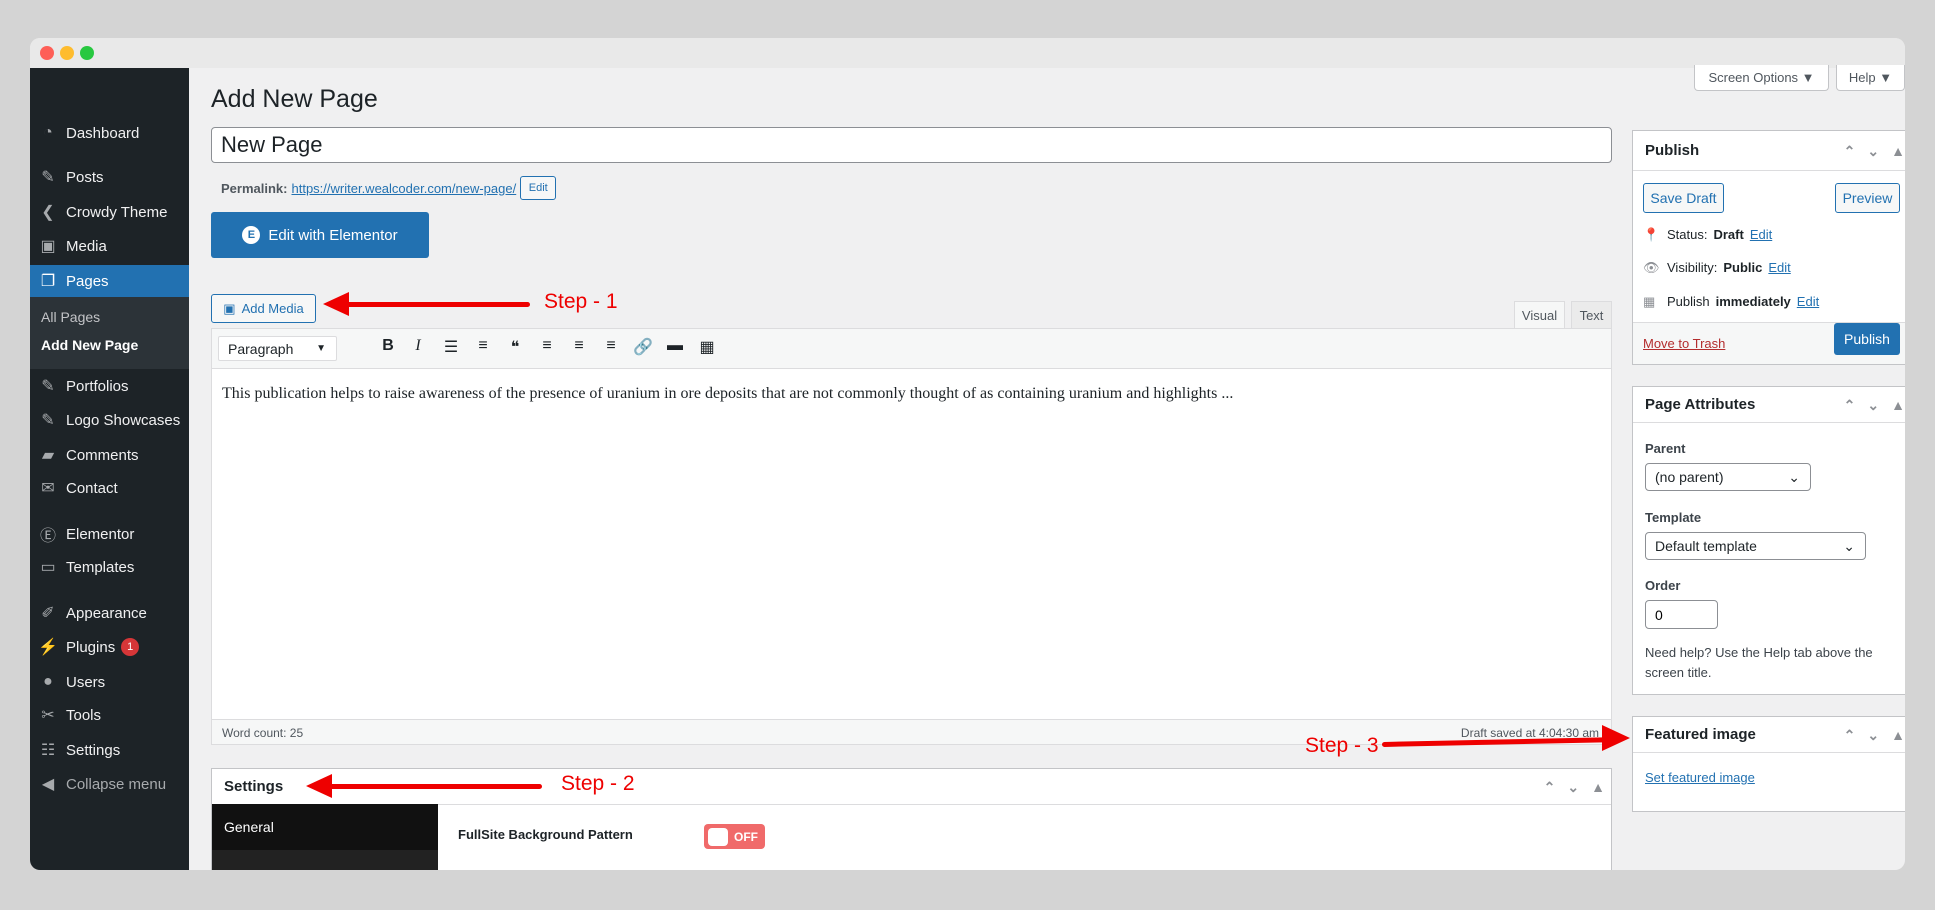 Image resolution: width=1935 pixels, height=910 pixels. Describe the element at coordinates (89, 345) in the screenshot. I see `submenu-add-new-page: Add New Page` at that location.